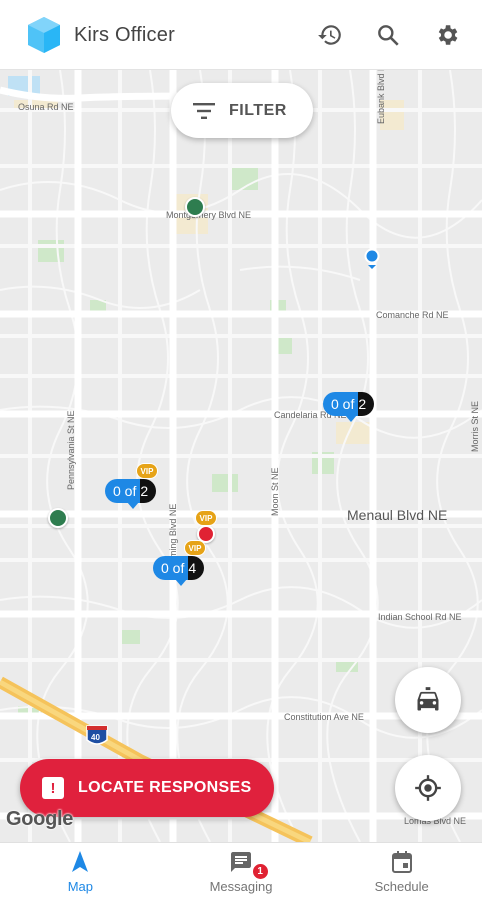 The image size is (482, 900). What do you see at coordinates (40, 819) in the screenshot?
I see `google-attribution: Google` at bounding box center [40, 819].